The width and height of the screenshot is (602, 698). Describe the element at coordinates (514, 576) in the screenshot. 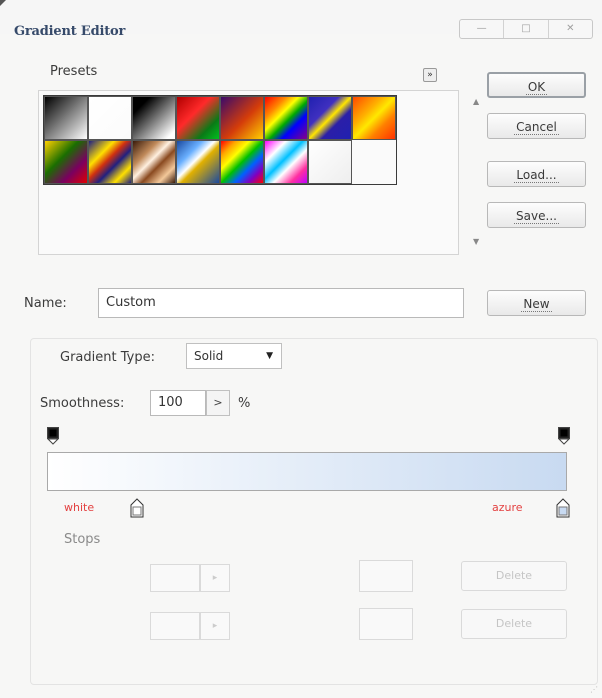

I see `delete-opacity-stop-button: Delete` at that location.